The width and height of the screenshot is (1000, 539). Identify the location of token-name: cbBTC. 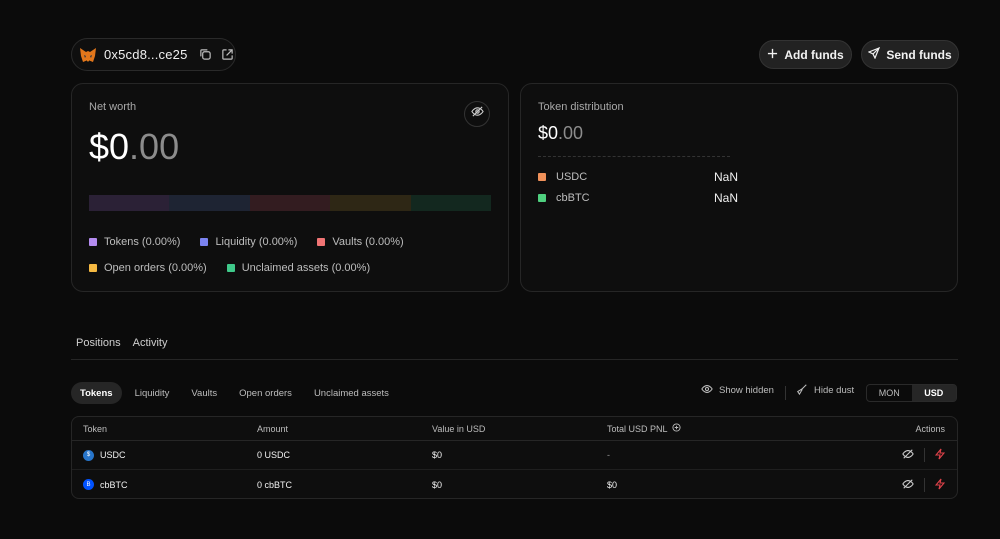
(573, 198).